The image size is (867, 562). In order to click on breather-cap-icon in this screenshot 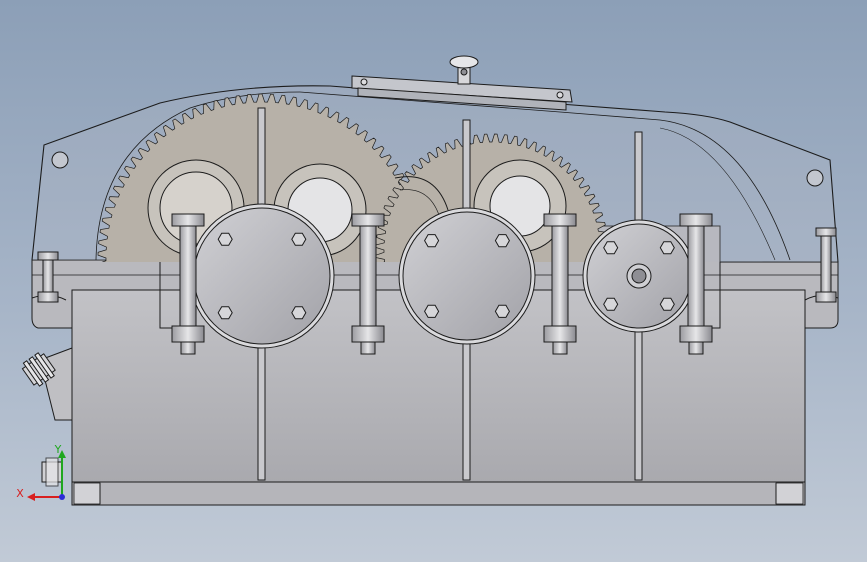, I will do `click(464, 70)`.